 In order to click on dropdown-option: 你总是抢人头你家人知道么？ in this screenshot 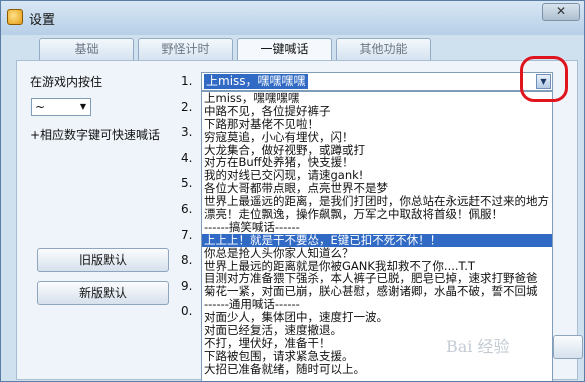, I will do `click(377, 253)`.